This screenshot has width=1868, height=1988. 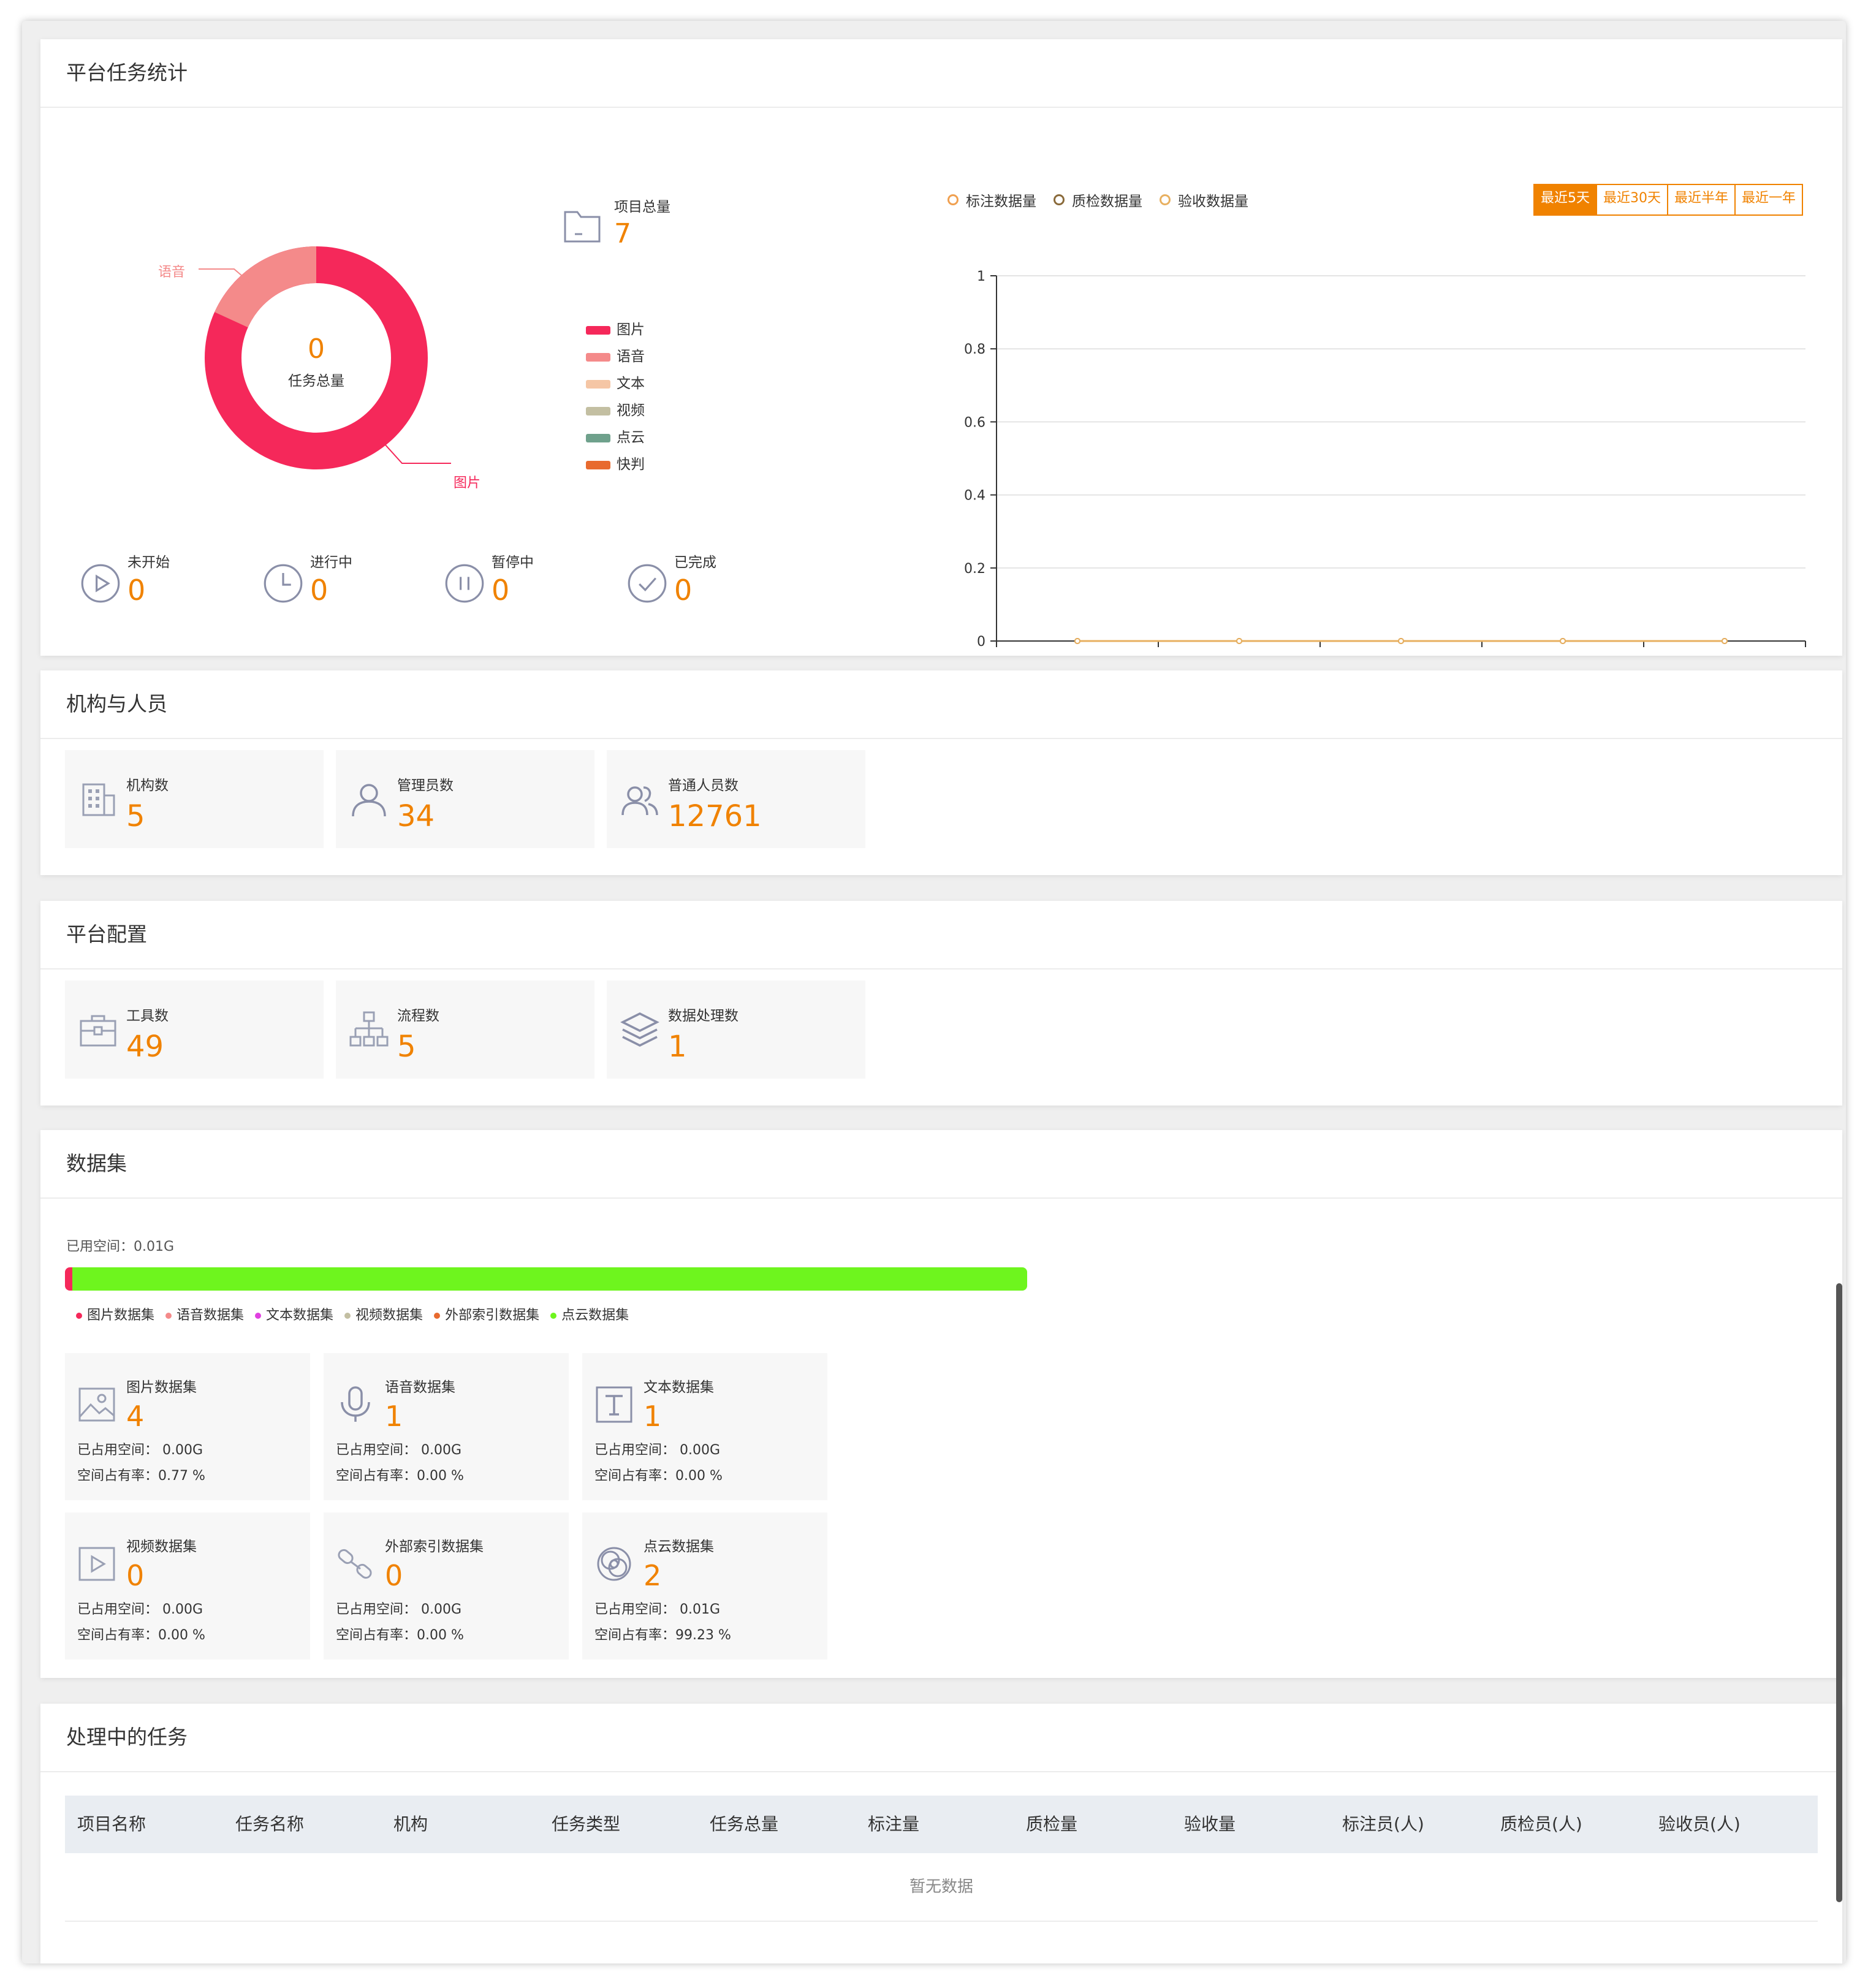 I want to click on dataset-label: 外部索引数据集, so click(x=435, y=1547).